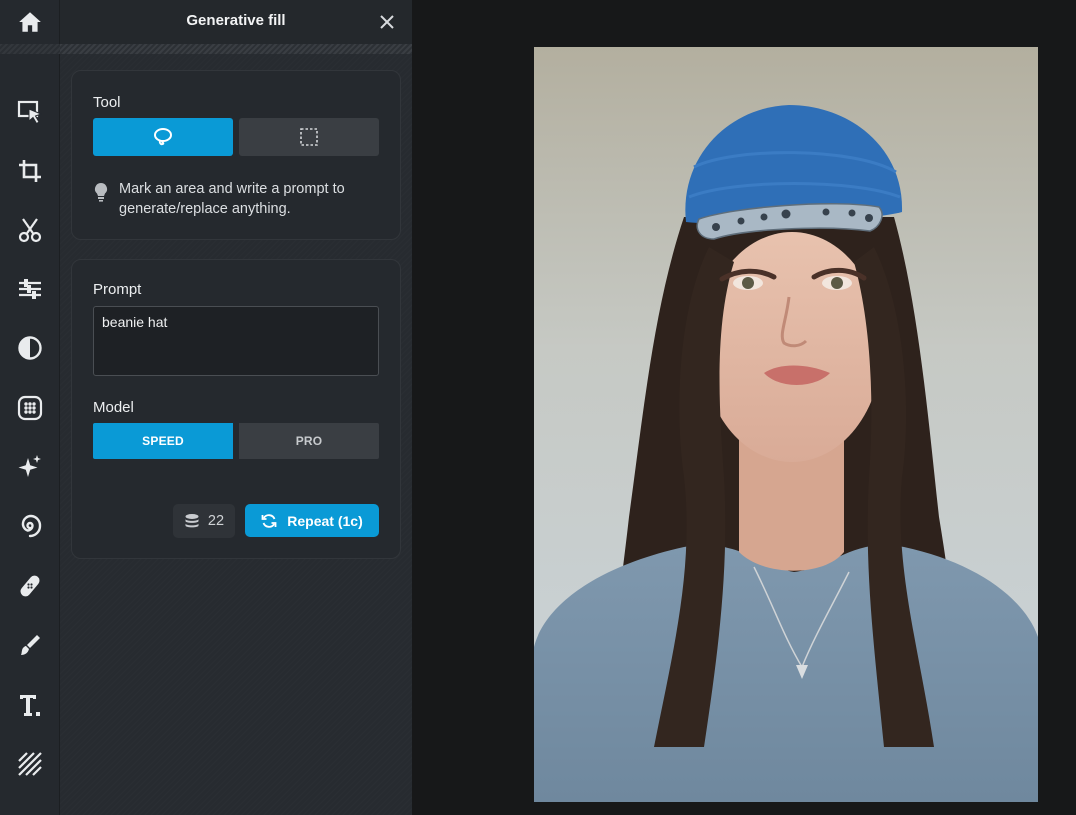 This screenshot has width=1076, height=815. I want to click on refresh-icon, so click(269, 520).